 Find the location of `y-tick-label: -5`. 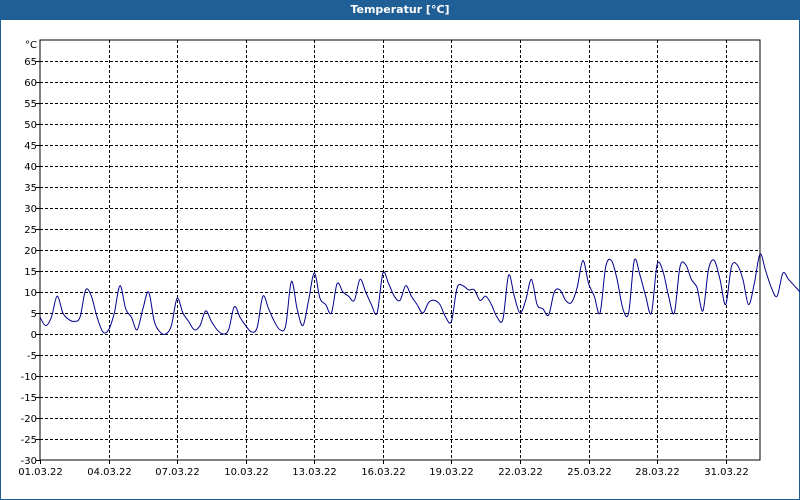

y-tick-label: -5 is located at coordinates (32, 356).